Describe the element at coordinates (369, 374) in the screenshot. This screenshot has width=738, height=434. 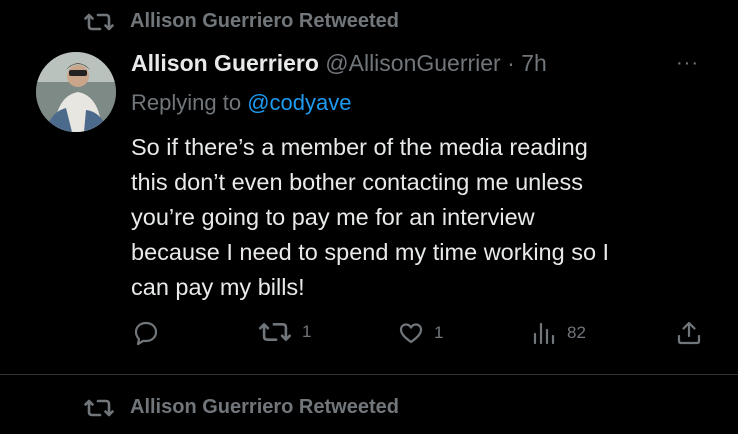
I see `tweet-divider` at that location.